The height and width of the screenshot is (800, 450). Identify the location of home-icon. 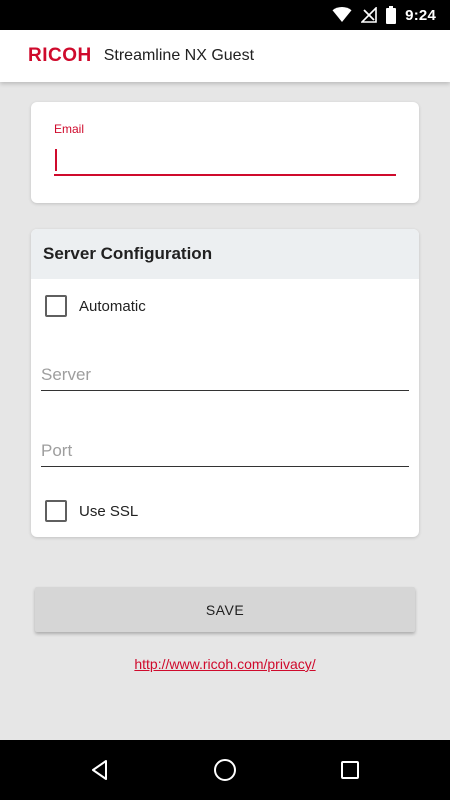
(225, 770).